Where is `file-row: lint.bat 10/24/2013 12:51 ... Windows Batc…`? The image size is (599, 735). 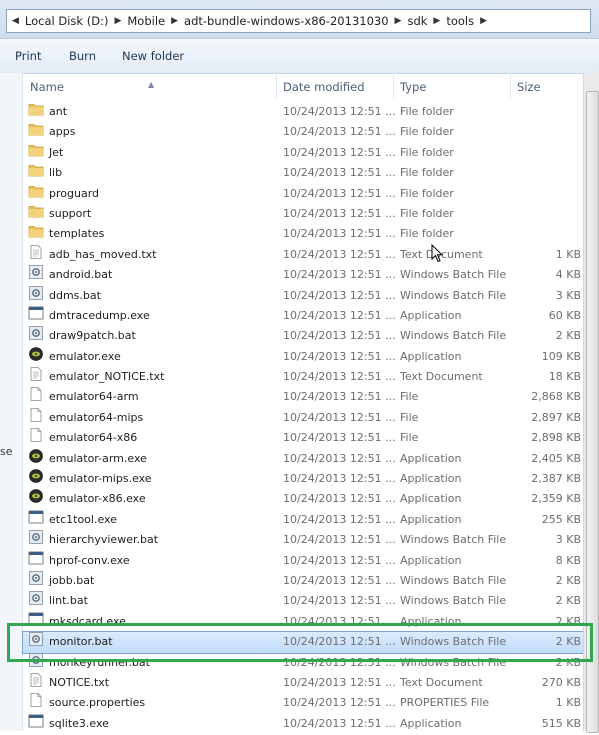
file-row: lint.bat 10/24/2013 12:51 ... Windows Batc… is located at coordinates (303, 601).